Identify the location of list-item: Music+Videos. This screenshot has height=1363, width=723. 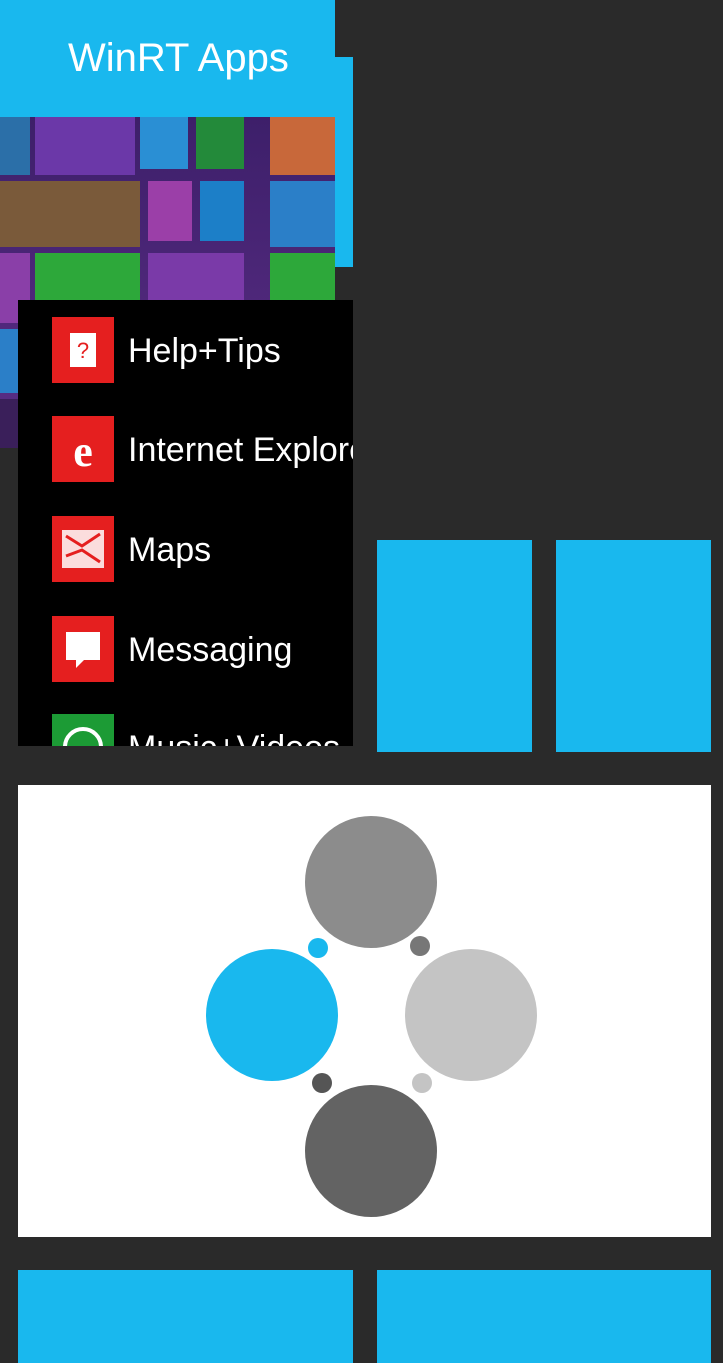
(202, 730).